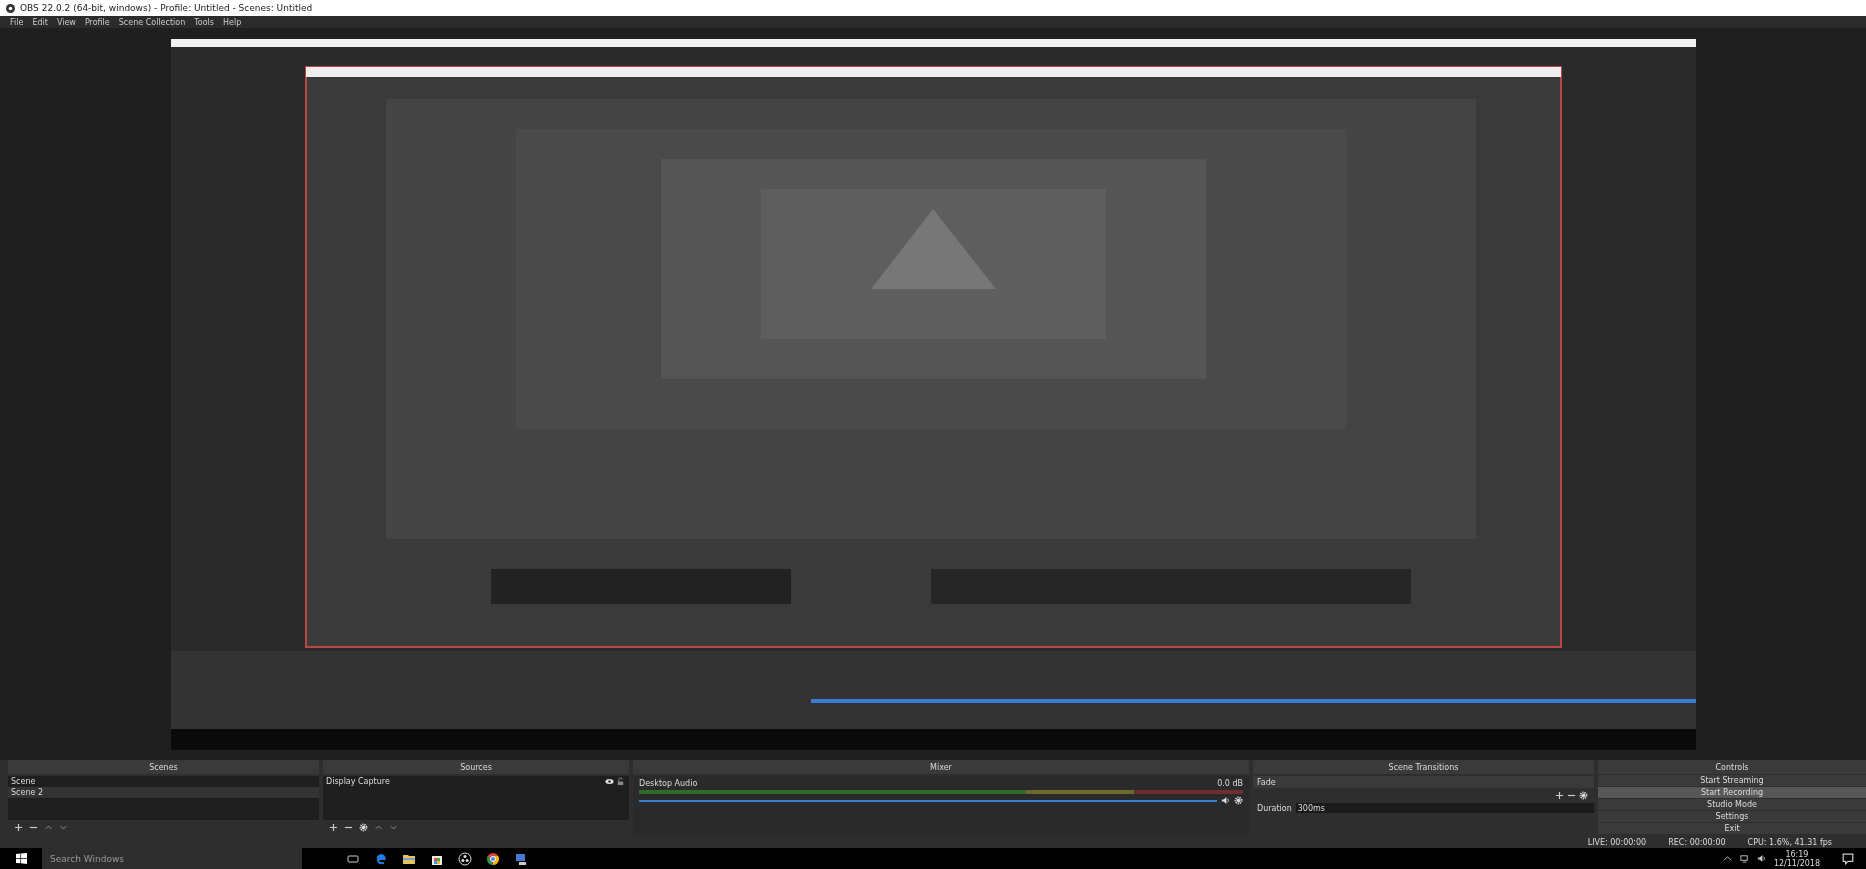 This screenshot has width=1866, height=869. What do you see at coordinates (232, 22) in the screenshot?
I see `menu-item: Help` at bounding box center [232, 22].